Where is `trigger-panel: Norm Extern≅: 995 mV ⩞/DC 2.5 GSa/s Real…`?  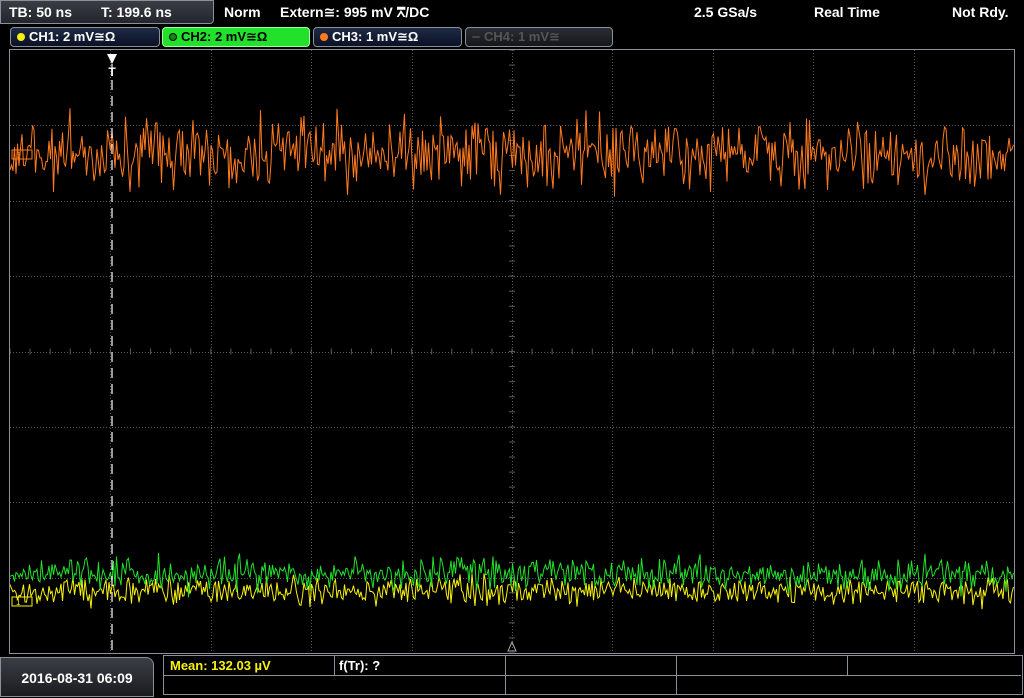
trigger-panel: Norm Extern≅: 995 mV ⩞/DC 2.5 GSa/s Real… is located at coordinates (620, 12).